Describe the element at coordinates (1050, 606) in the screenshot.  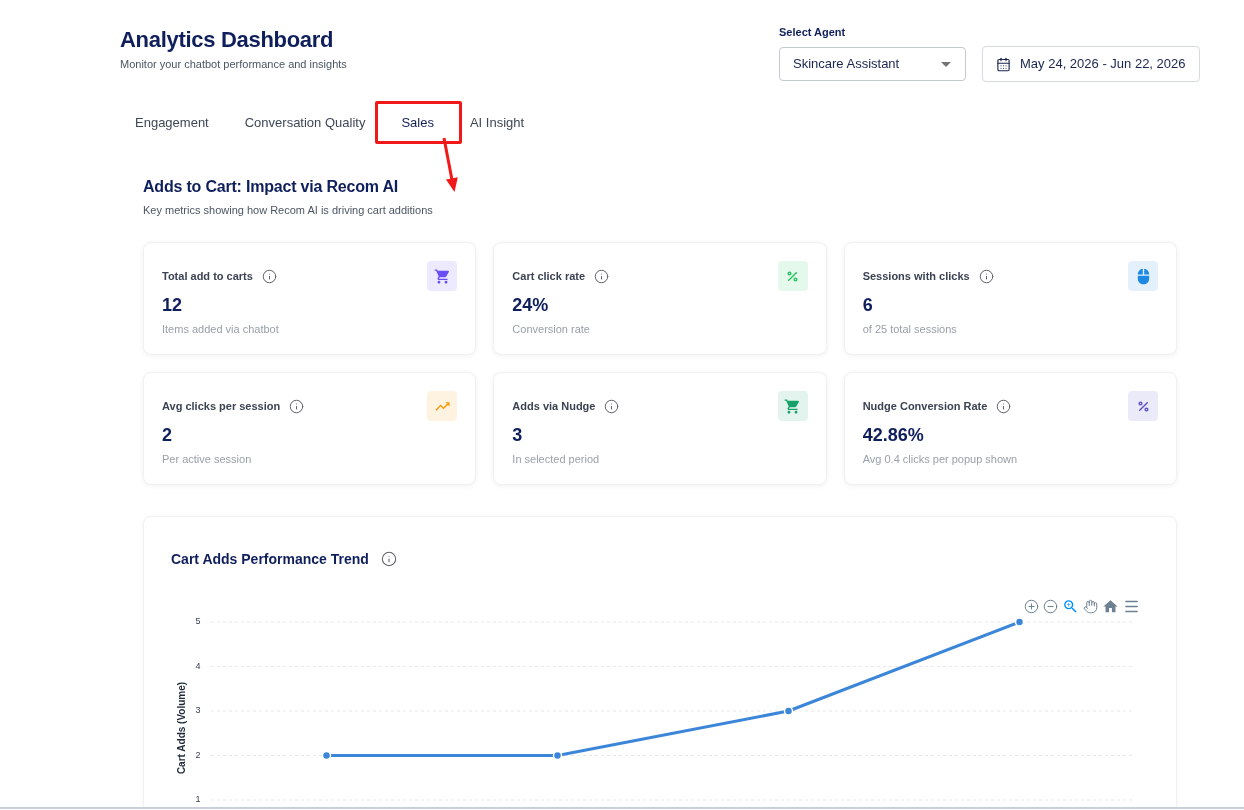
I see `zoom-out-icon` at that location.